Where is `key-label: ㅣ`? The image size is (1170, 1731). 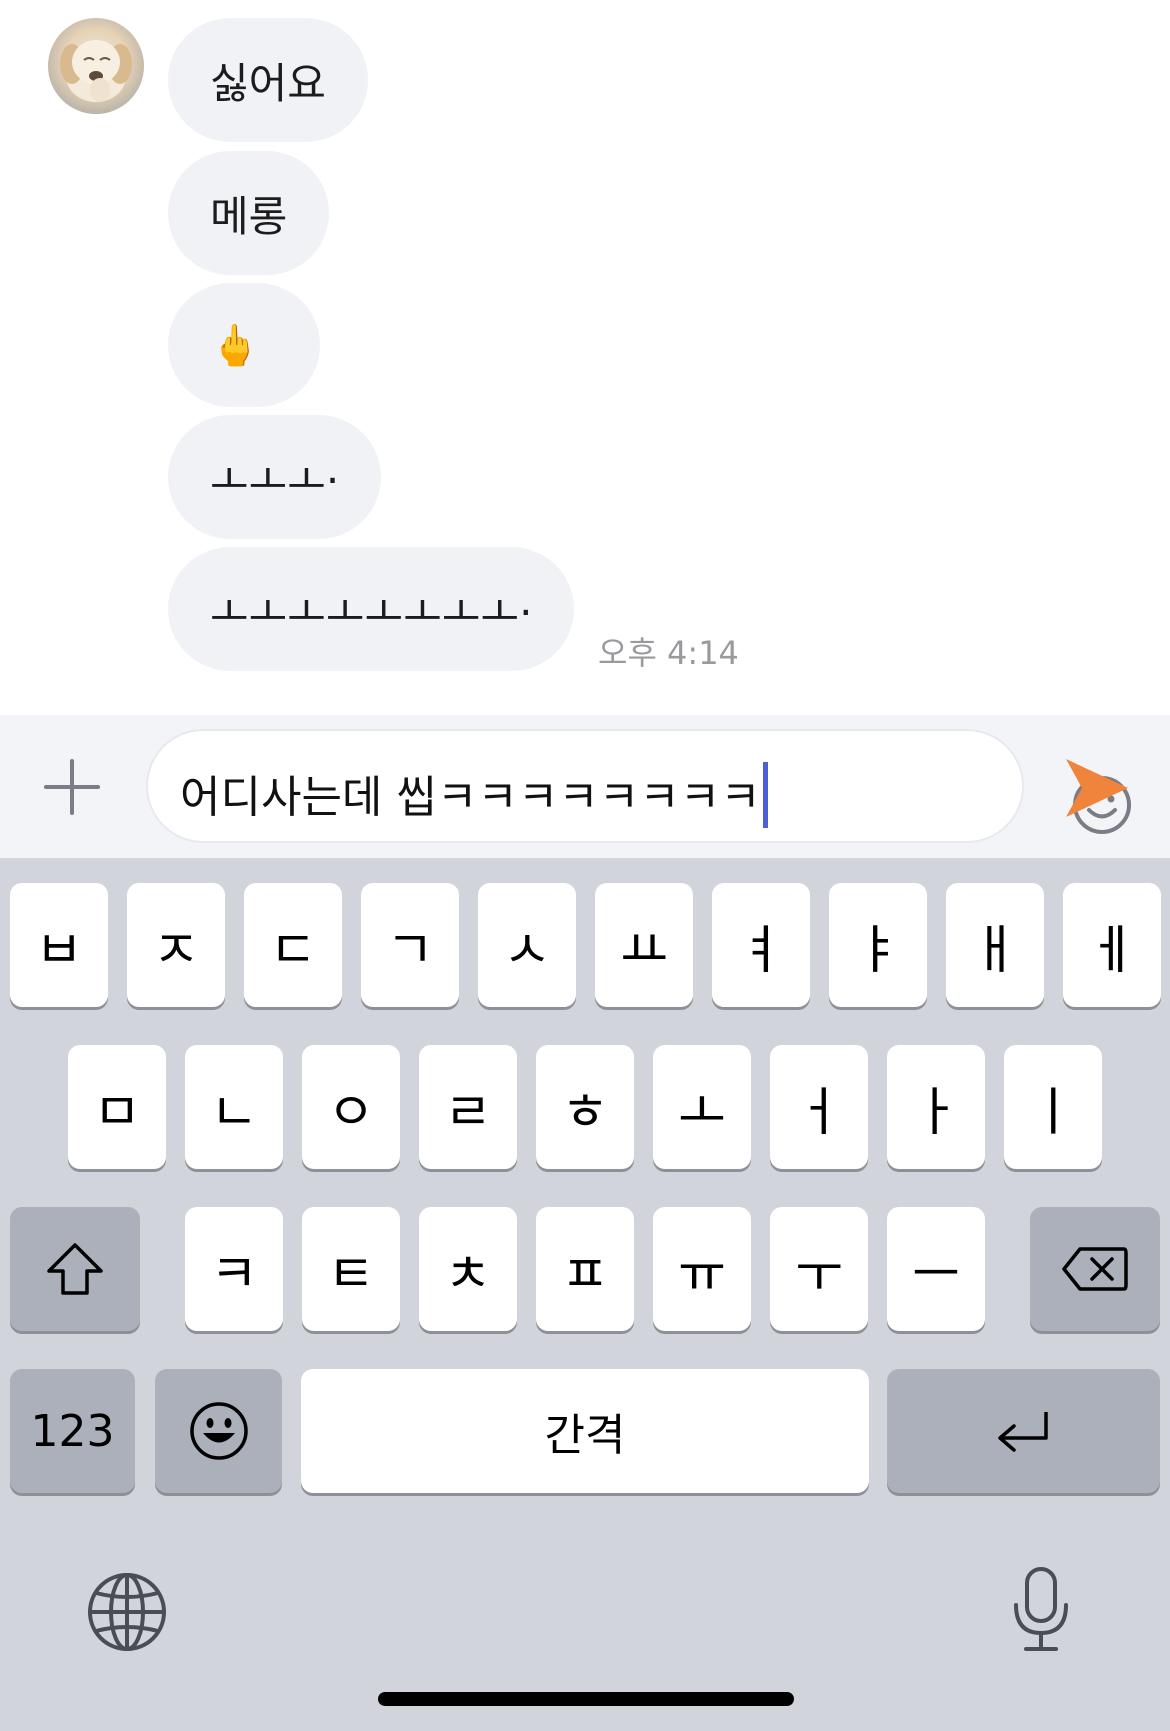 key-label: ㅣ is located at coordinates (1053, 1112).